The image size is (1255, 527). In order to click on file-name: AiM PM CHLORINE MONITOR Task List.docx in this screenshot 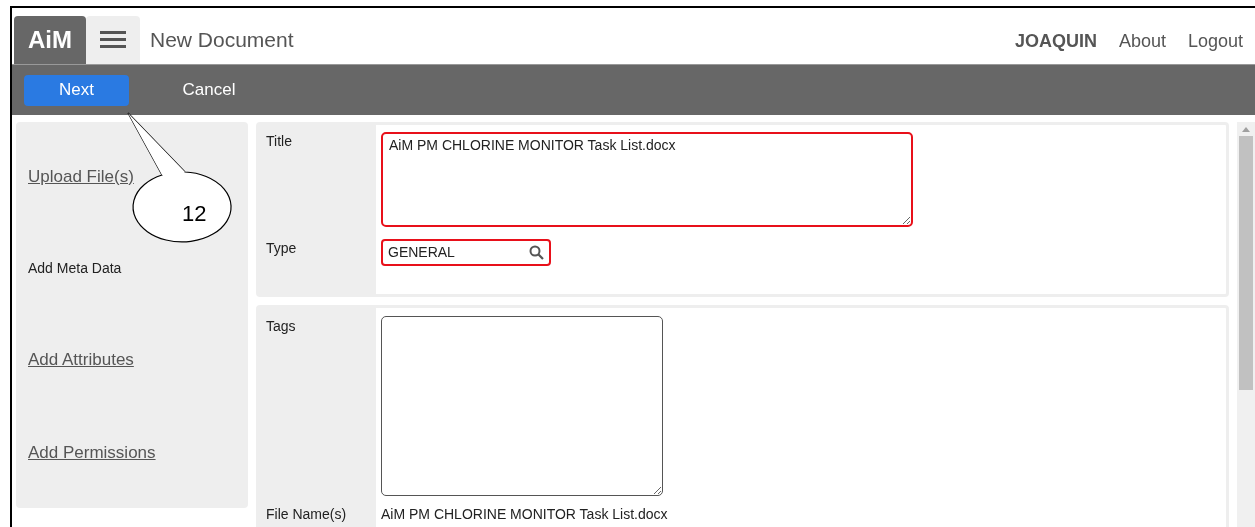, I will do `click(525, 514)`.